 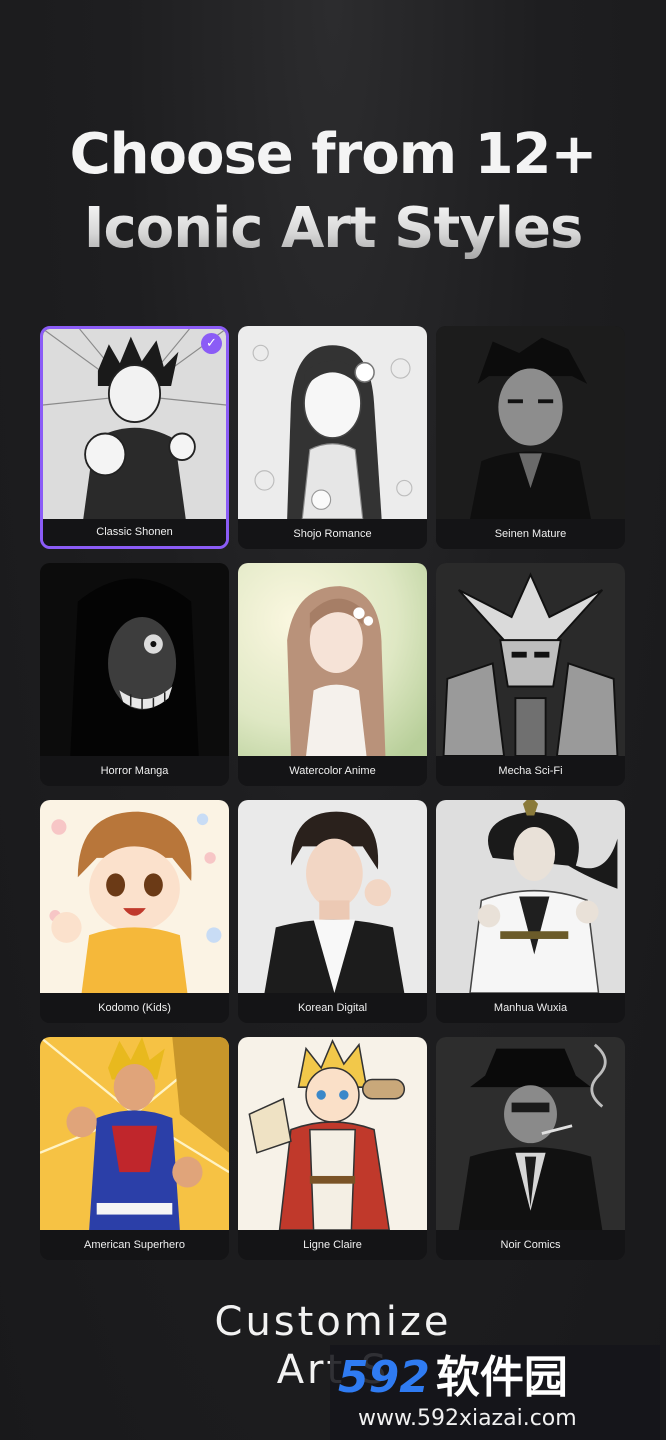 I want to click on headline: Choose from 12+ Iconic Art Styles, so click(x=333, y=192).